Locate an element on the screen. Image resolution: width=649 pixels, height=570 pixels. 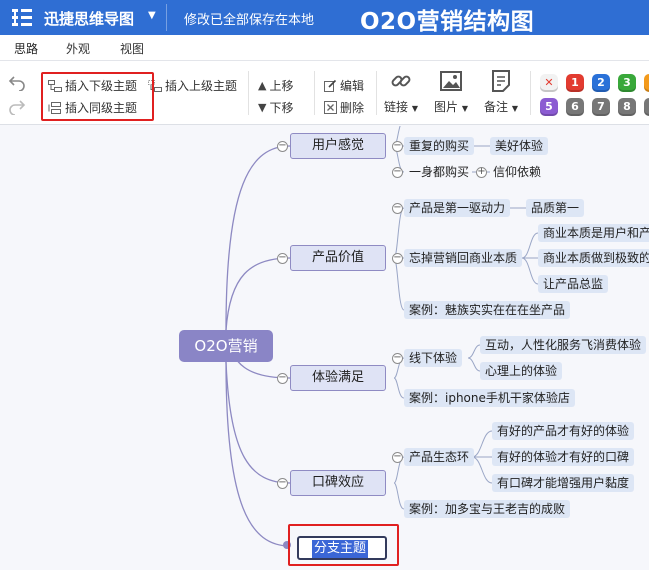
topic-product-ecosystem: 产品生态环 is located at coordinates (439, 457).